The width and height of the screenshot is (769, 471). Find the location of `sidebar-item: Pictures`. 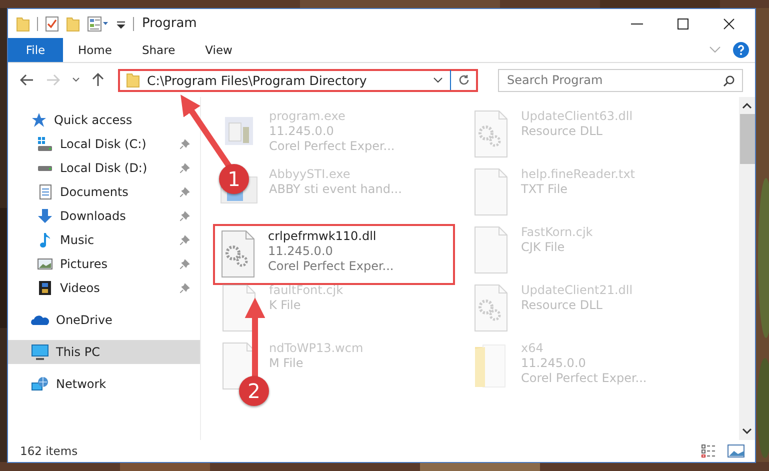

sidebar-item: Pictures is located at coordinates (104, 264).